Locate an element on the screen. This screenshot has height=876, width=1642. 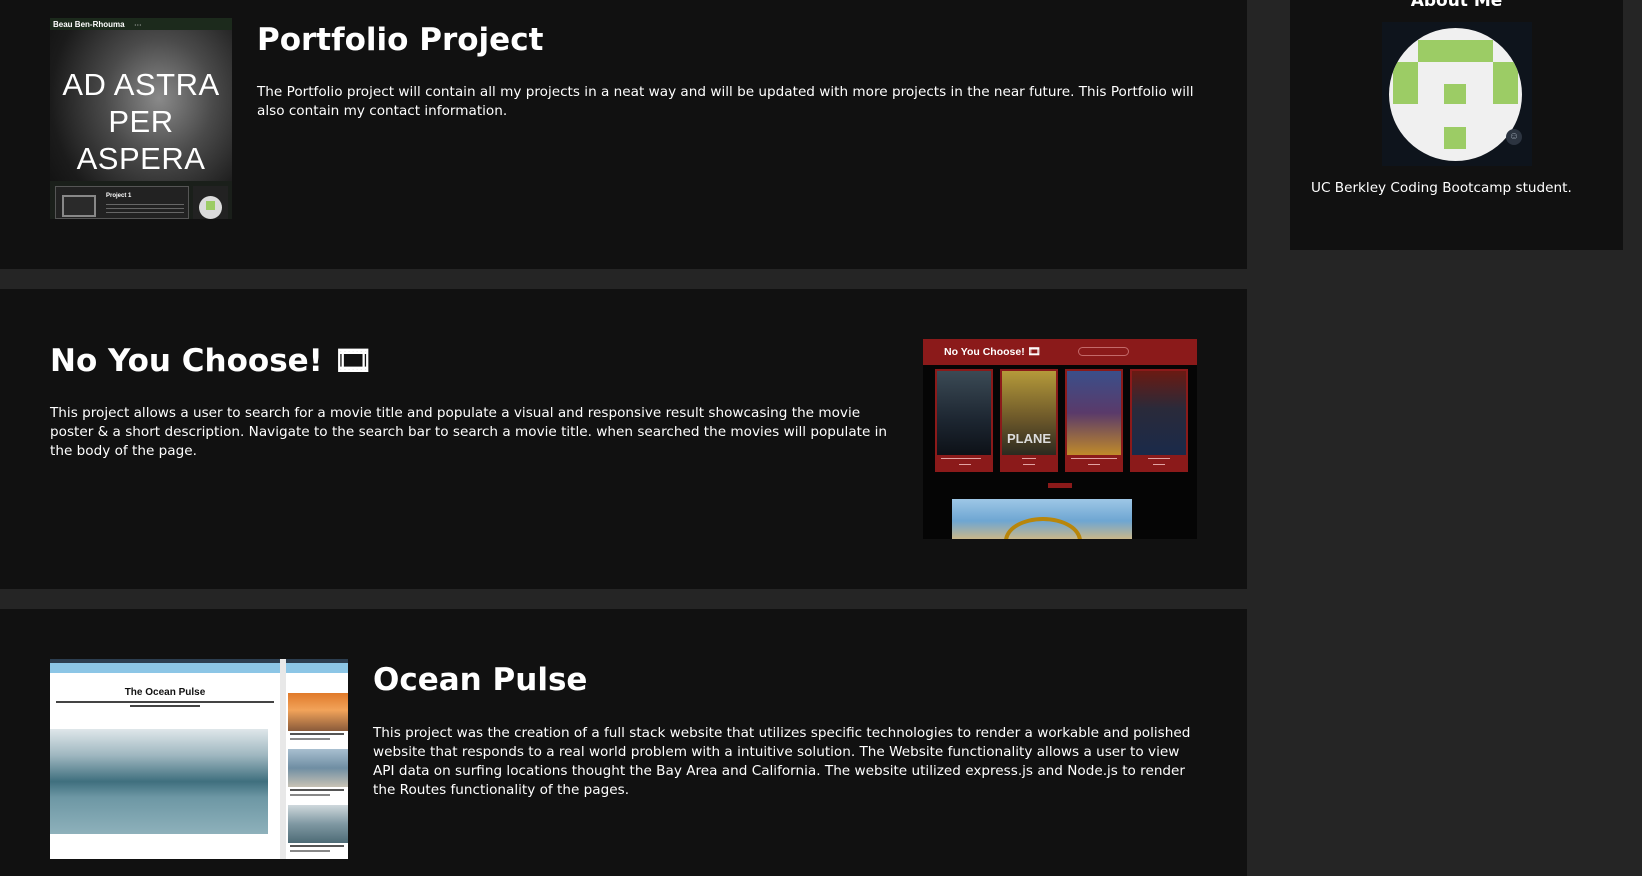
about-me-bio: UC Berkley Coding Bootcamp student. is located at coordinates (1441, 188).